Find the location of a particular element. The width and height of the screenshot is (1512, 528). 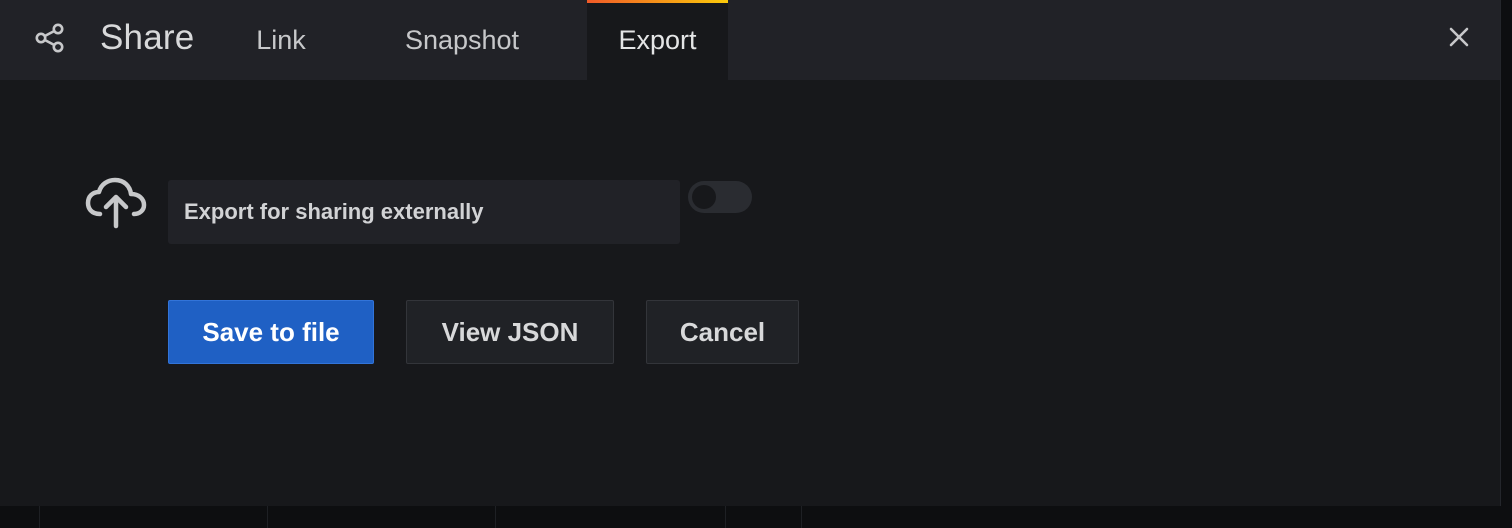

tab-export: Export is located at coordinates (657, 40).